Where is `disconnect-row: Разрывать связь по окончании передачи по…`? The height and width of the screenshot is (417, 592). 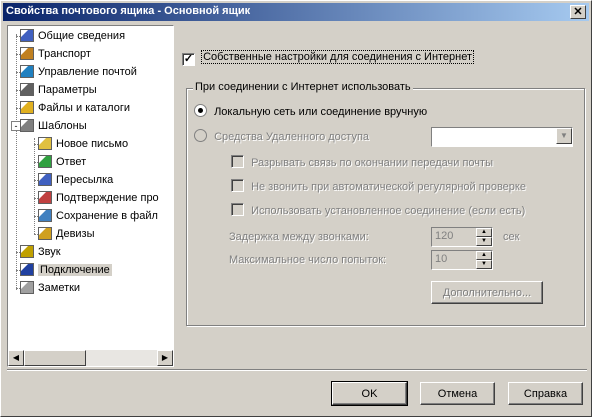 disconnect-row: Разрывать связь по окончании передачи по… is located at coordinates (362, 162).